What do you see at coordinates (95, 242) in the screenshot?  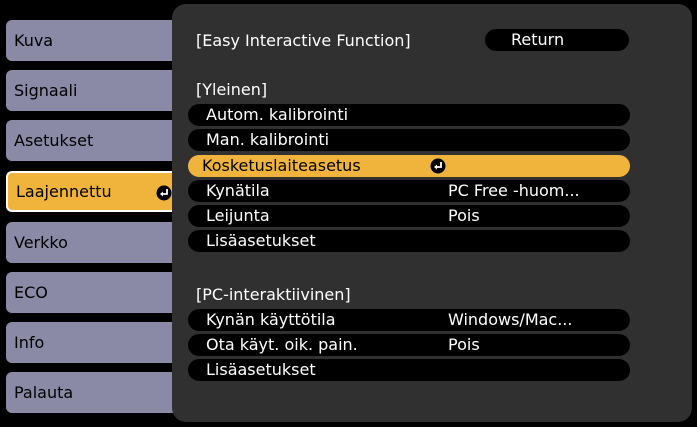 I see `sidebar-item-verkko: Verkko` at bounding box center [95, 242].